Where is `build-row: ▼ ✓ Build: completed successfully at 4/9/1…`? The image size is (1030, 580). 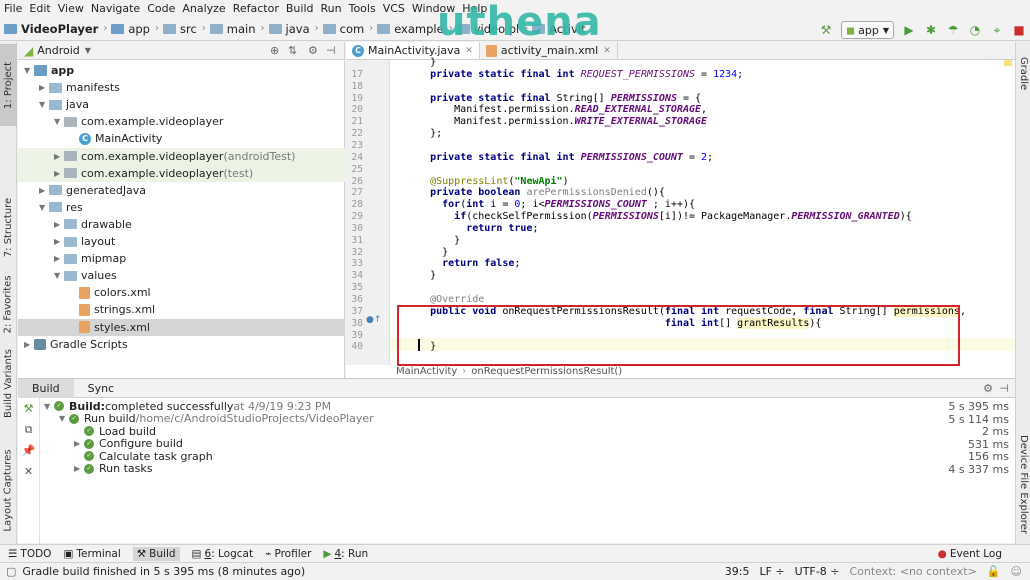 build-row: ▼ ✓ Build: completed successfully at 4/9/1… is located at coordinates (187, 406).